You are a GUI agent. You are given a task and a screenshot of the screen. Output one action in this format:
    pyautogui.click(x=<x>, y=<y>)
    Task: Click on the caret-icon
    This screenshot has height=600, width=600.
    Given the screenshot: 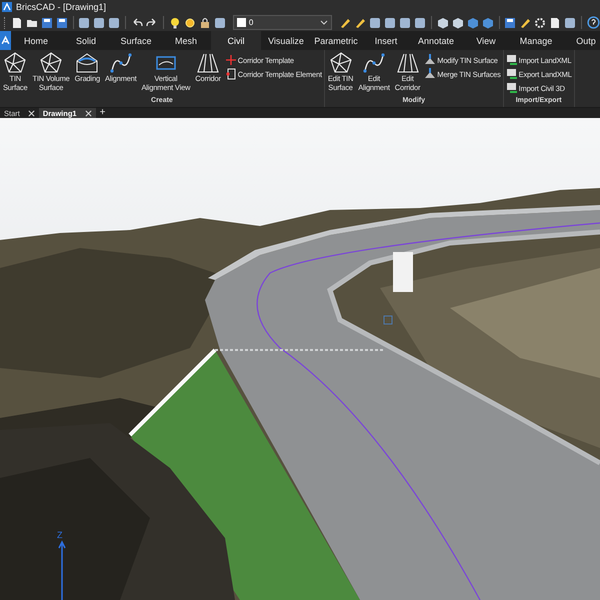 What is the action you would take?
    pyautogui.click(x=324, y=23)
    